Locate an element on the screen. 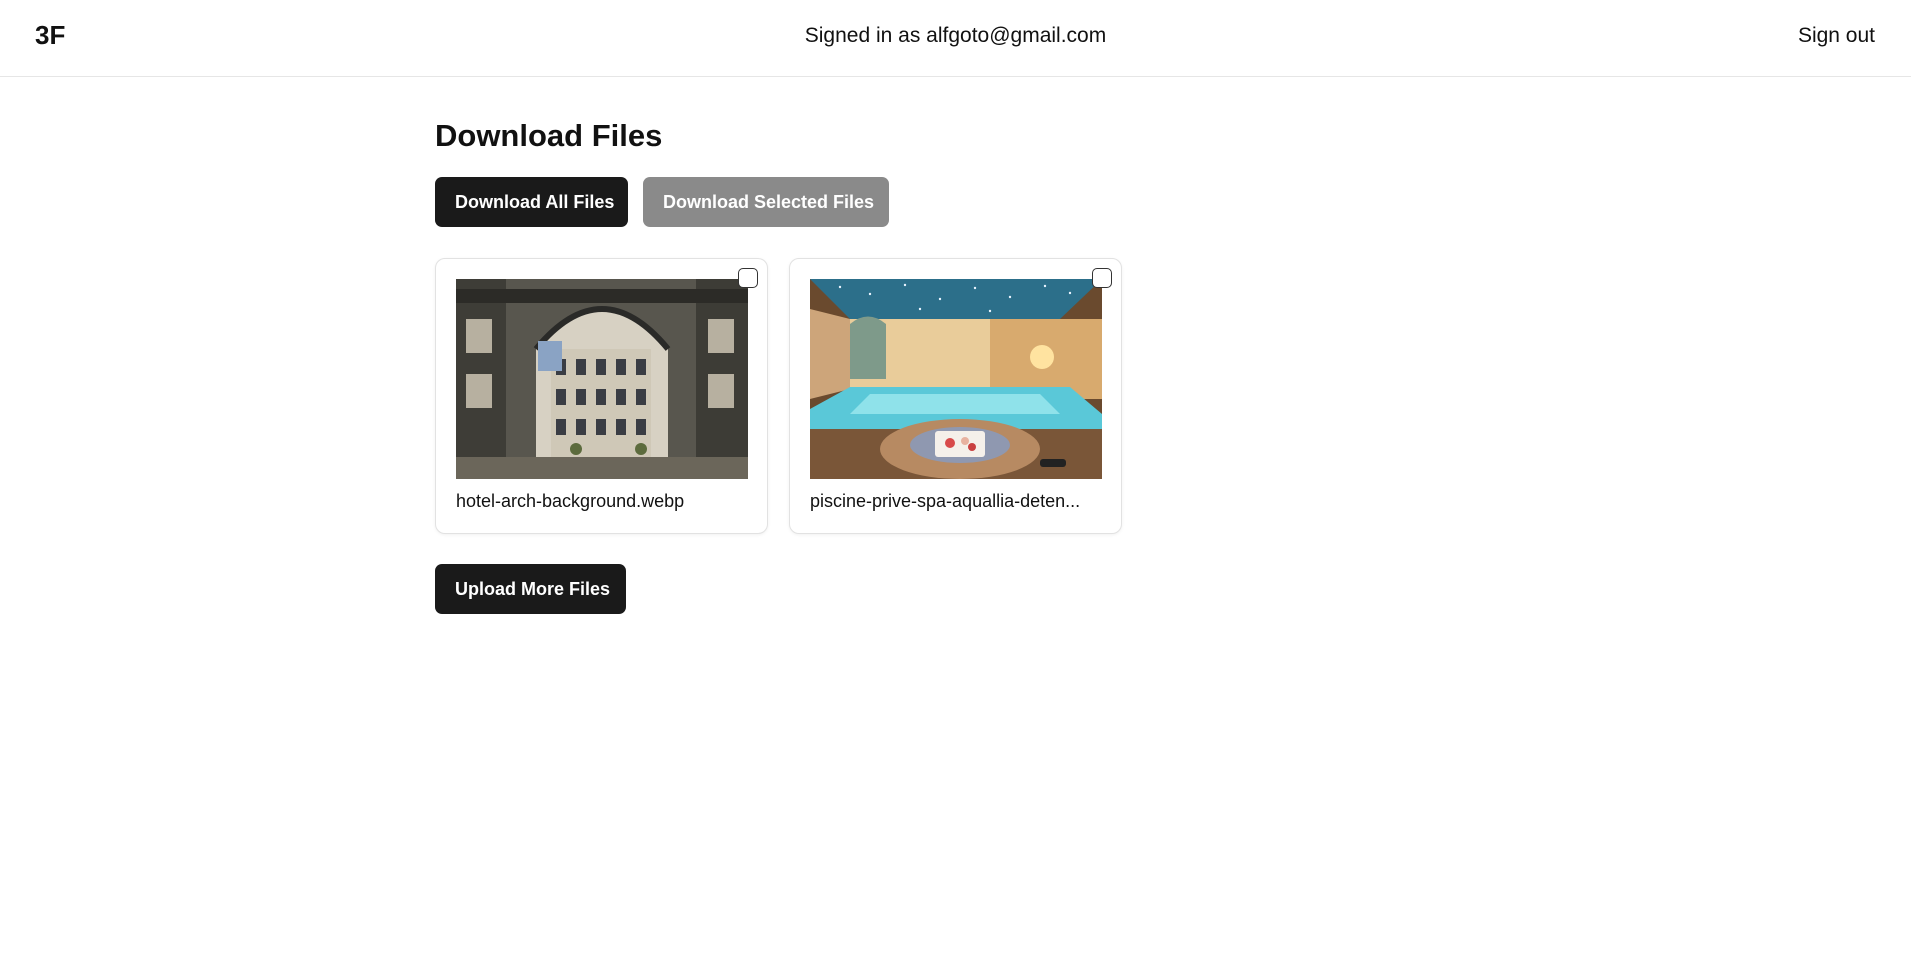  spa-pool-image is located at coordinates (956, 379).